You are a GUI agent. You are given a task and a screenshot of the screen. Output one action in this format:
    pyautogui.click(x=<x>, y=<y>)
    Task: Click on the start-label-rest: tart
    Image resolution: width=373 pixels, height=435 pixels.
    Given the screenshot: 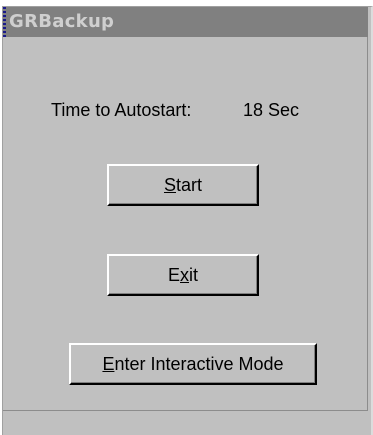 What is the action you would take?
    pyautogui.click(x=189, y=184)
    